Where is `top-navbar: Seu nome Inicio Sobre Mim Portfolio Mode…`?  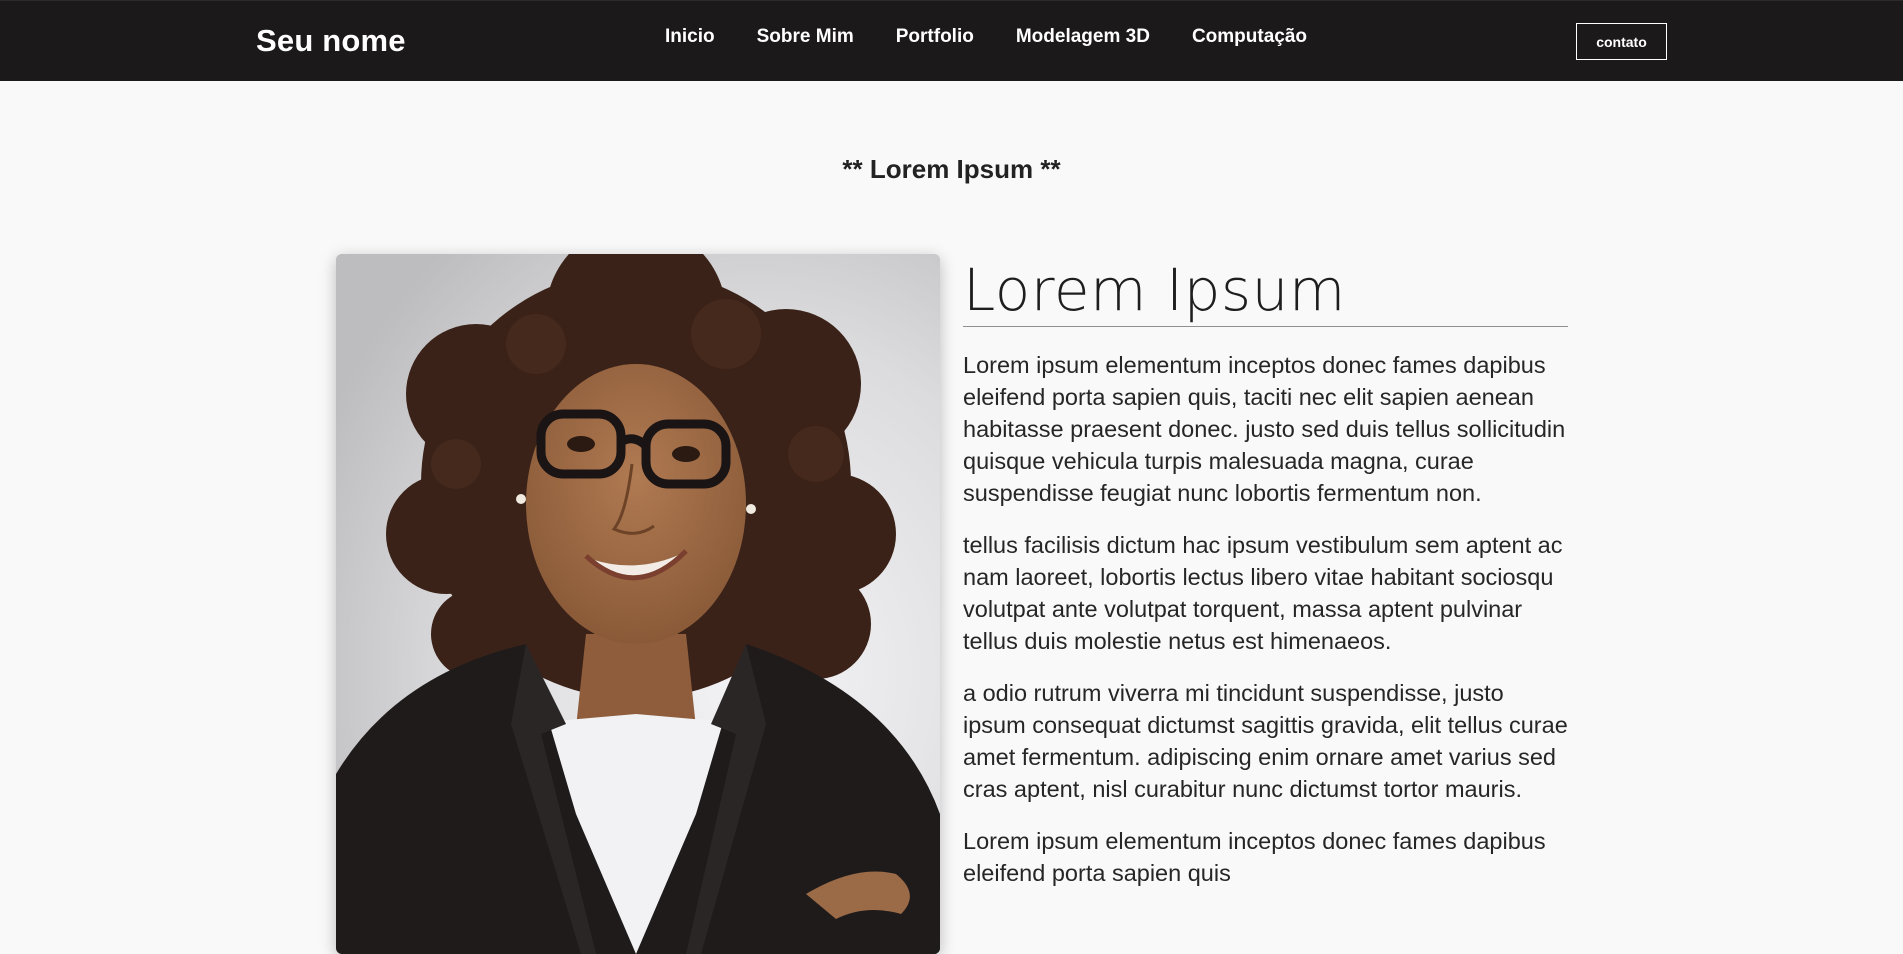
top-navbar: Seu nome Inicio Sobre Mim Portfolio Mode… is located at coordinates (951, 40).